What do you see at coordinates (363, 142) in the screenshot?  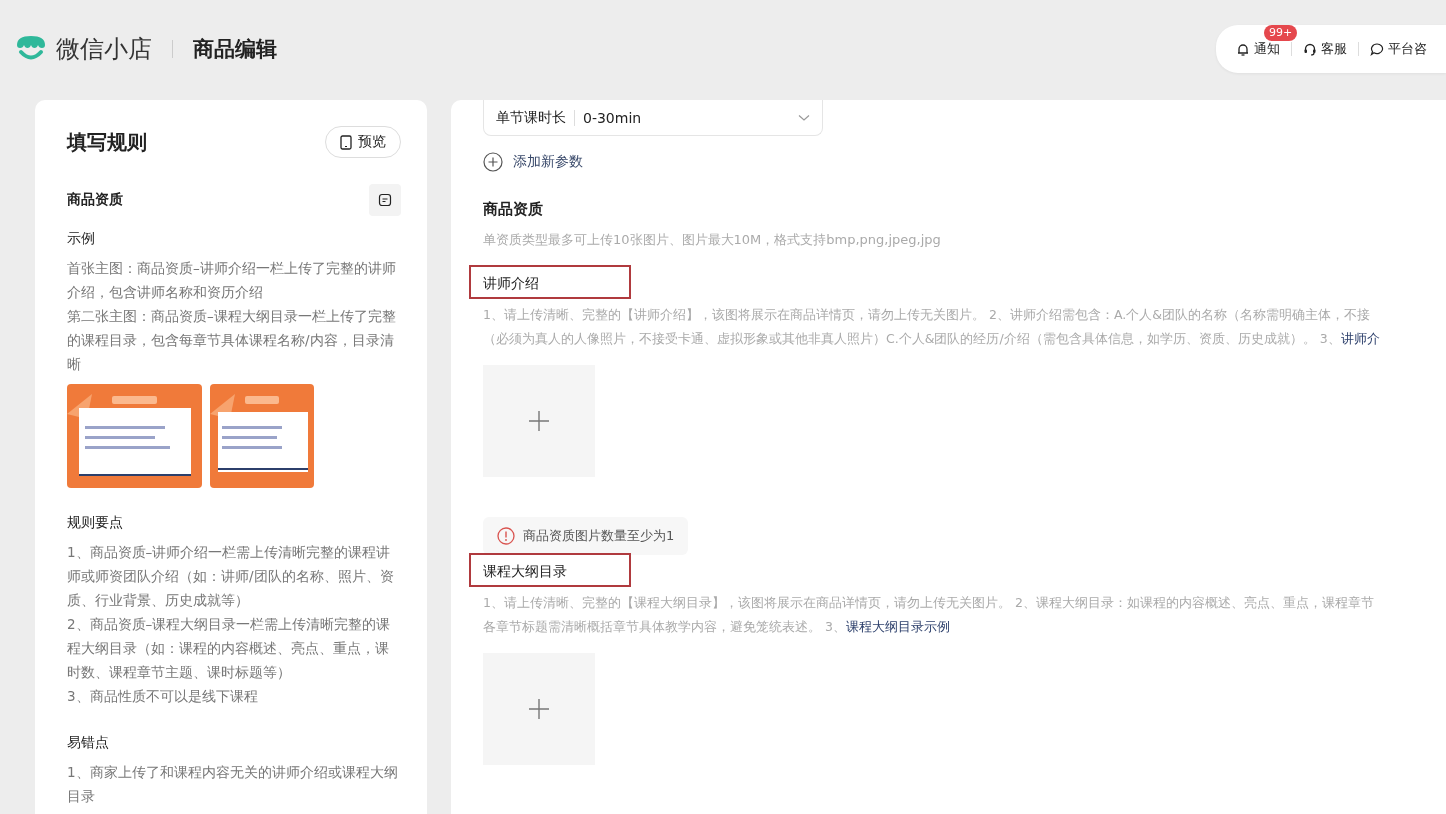 I see `preview-button: 预览` at bounding box center [363, 142].